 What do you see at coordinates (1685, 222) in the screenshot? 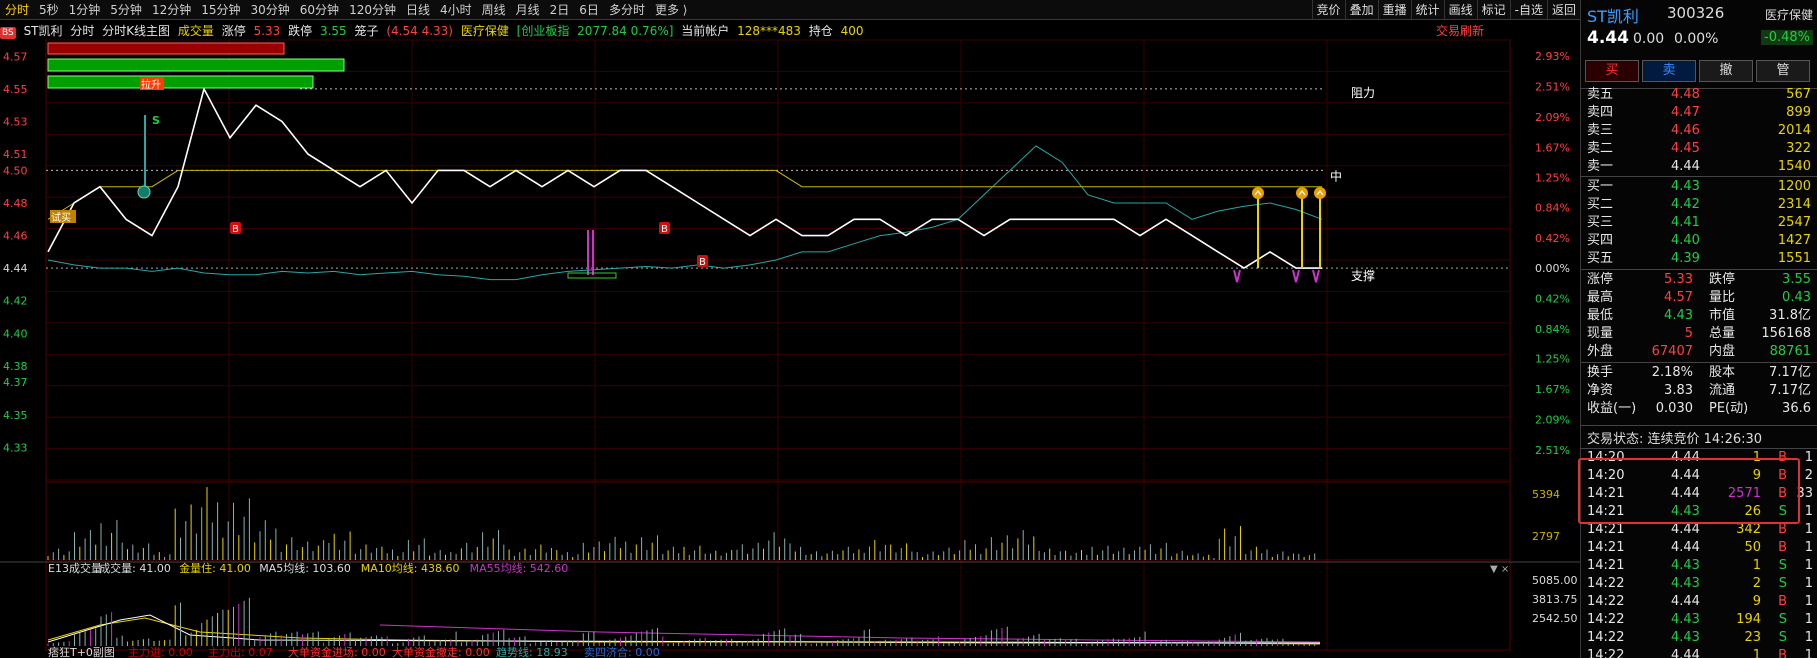
I see `book-price: 4.41` at bounding box center [1685, 222].